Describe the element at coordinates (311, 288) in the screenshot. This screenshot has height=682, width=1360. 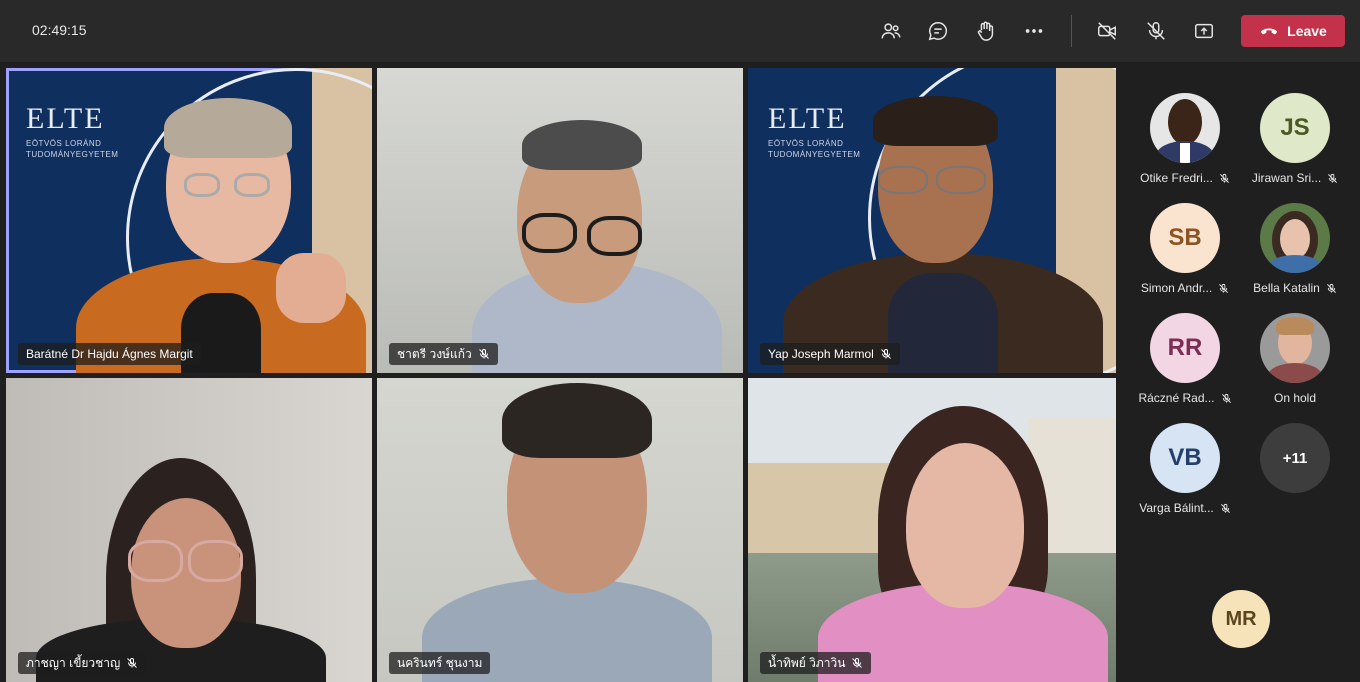
I see `participant-hand` at that location.